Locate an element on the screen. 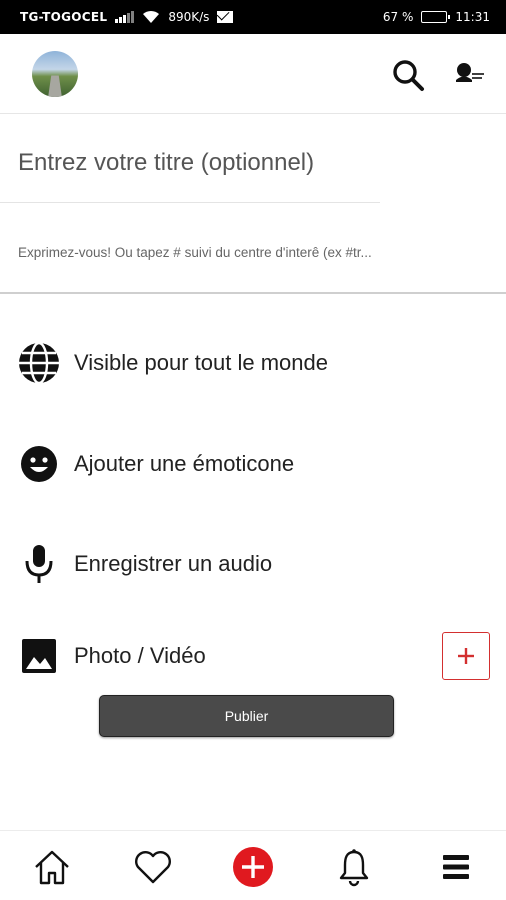 This screenshot has width=506, height=900. nav-menu is located at coordinates (456, 867).